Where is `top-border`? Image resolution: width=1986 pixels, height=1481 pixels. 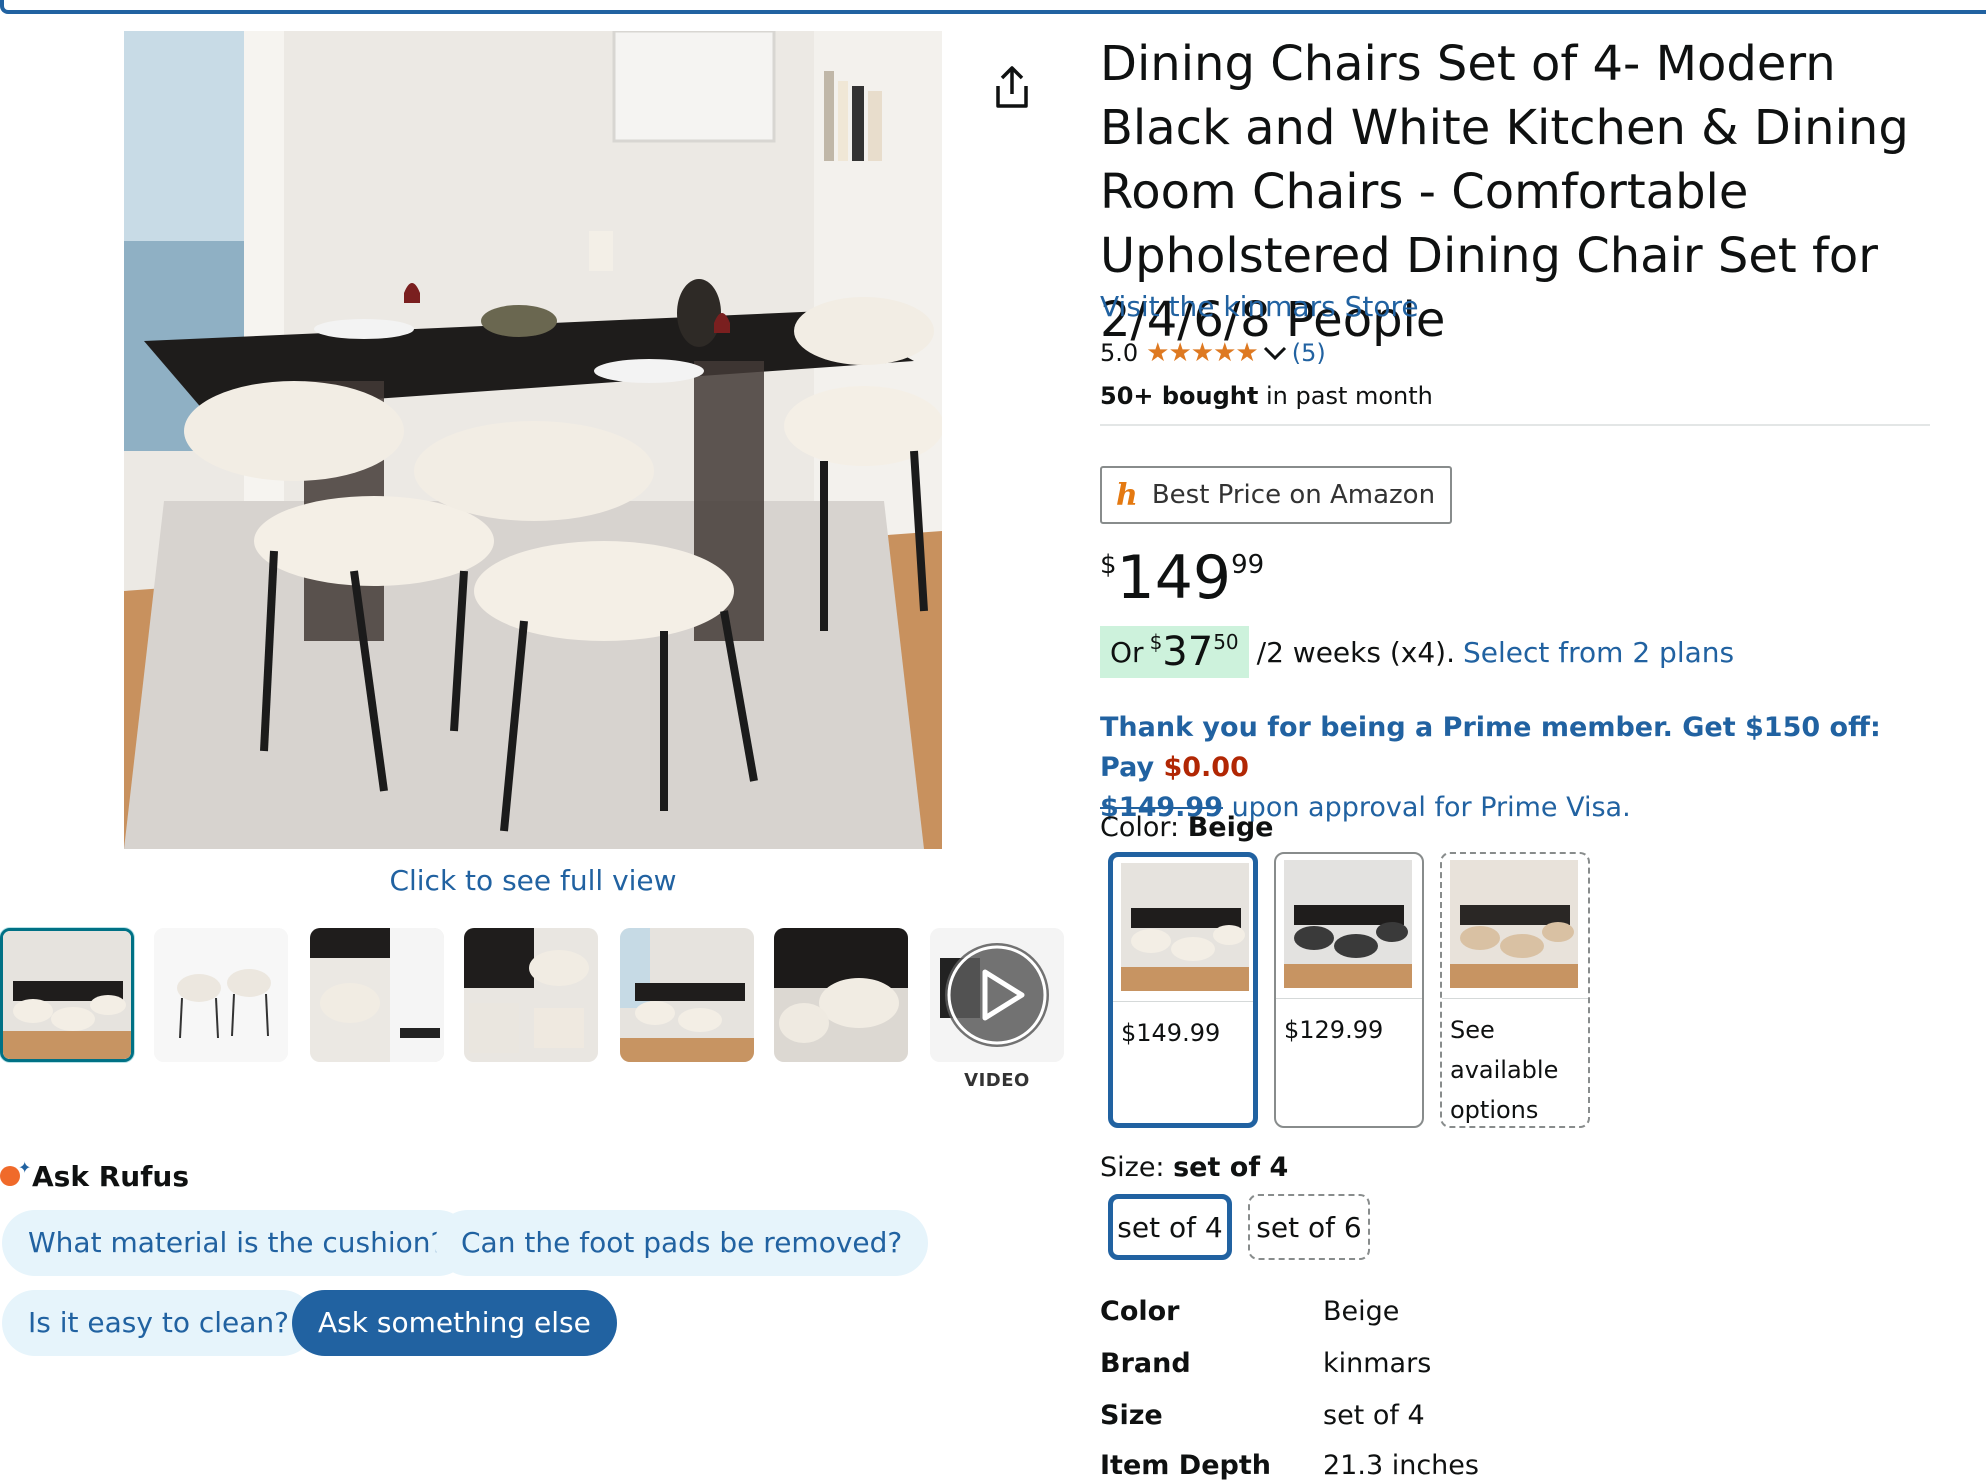 top-border is located at coordinates (993, 7).